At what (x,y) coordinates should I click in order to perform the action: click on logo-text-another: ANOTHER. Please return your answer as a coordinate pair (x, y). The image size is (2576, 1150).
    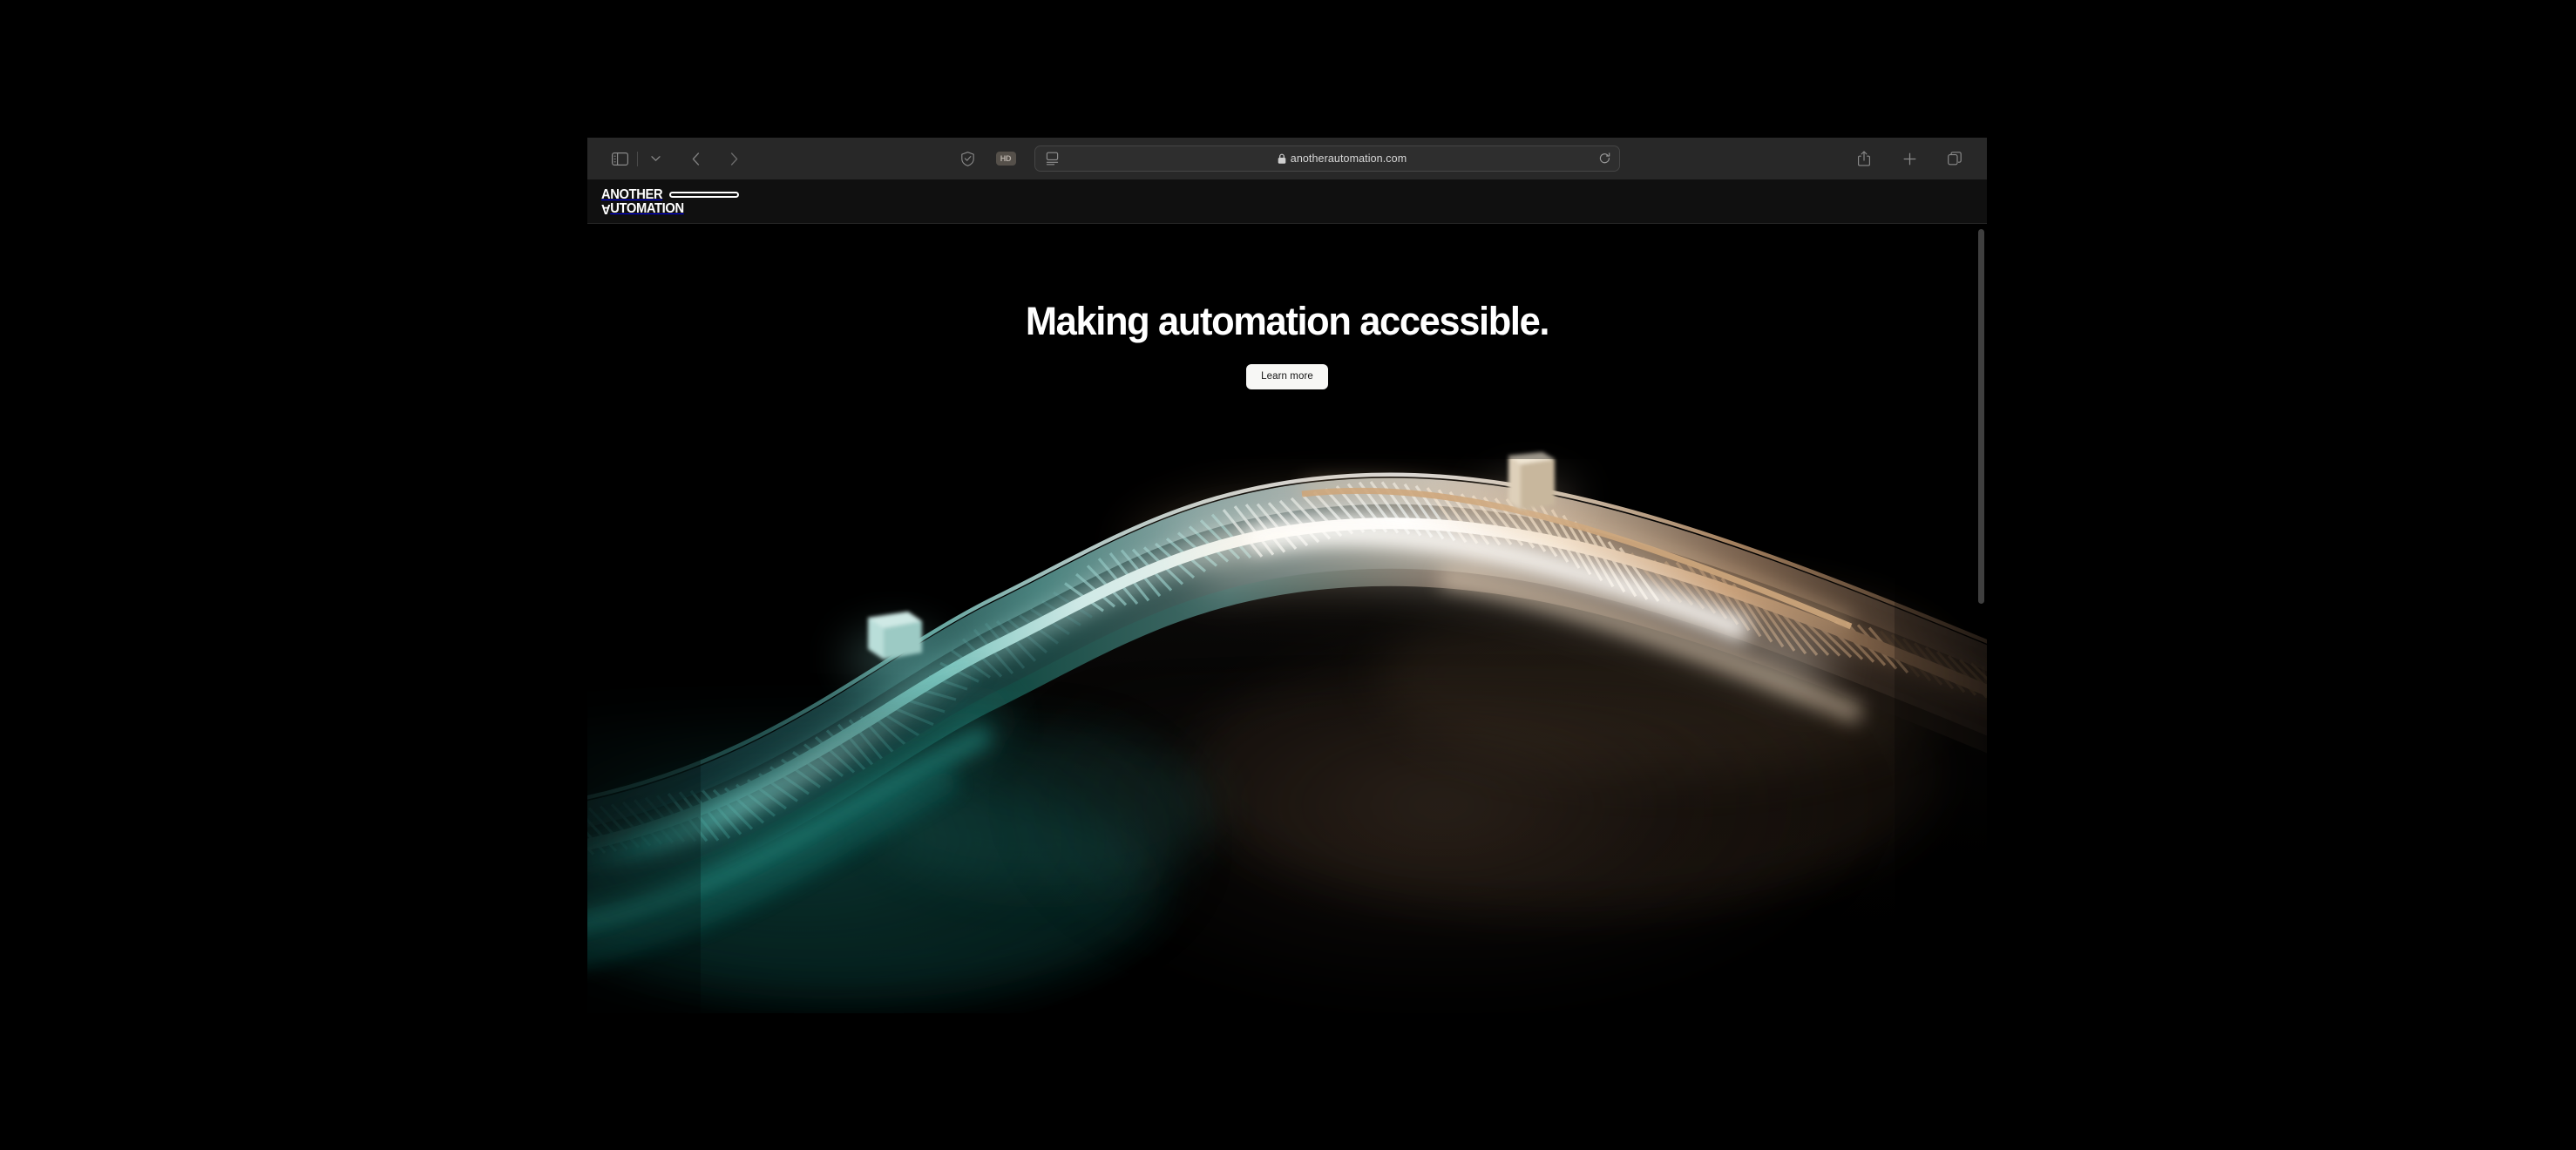
    Looking at the image, I should click on (632, 194).